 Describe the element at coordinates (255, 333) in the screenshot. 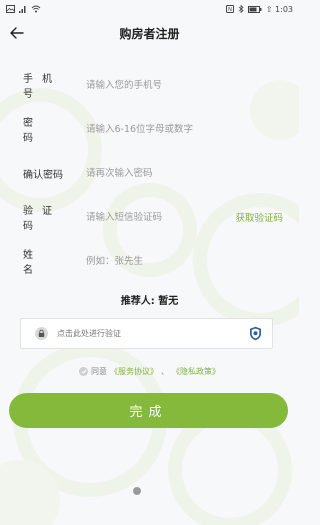

I see `shield-icon` at that location.